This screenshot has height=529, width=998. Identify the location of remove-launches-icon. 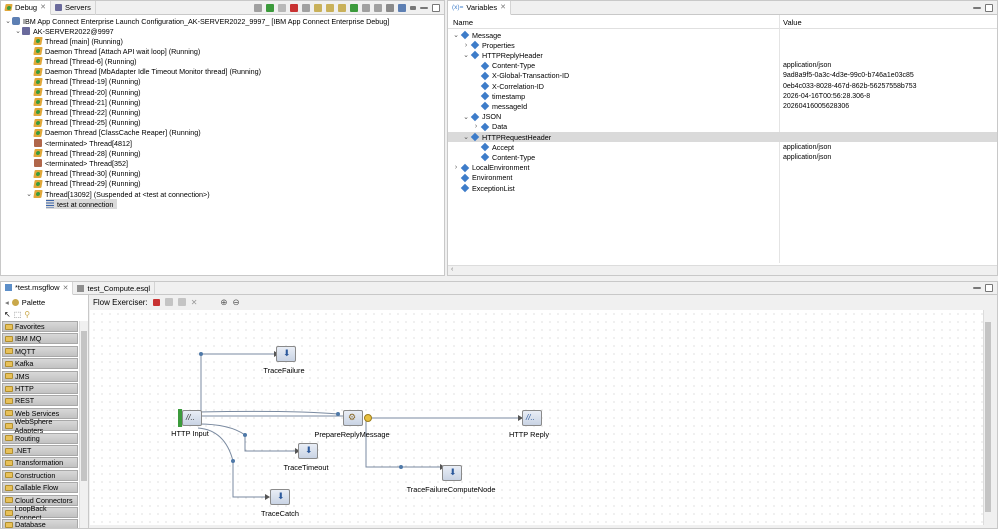
(258, 7).